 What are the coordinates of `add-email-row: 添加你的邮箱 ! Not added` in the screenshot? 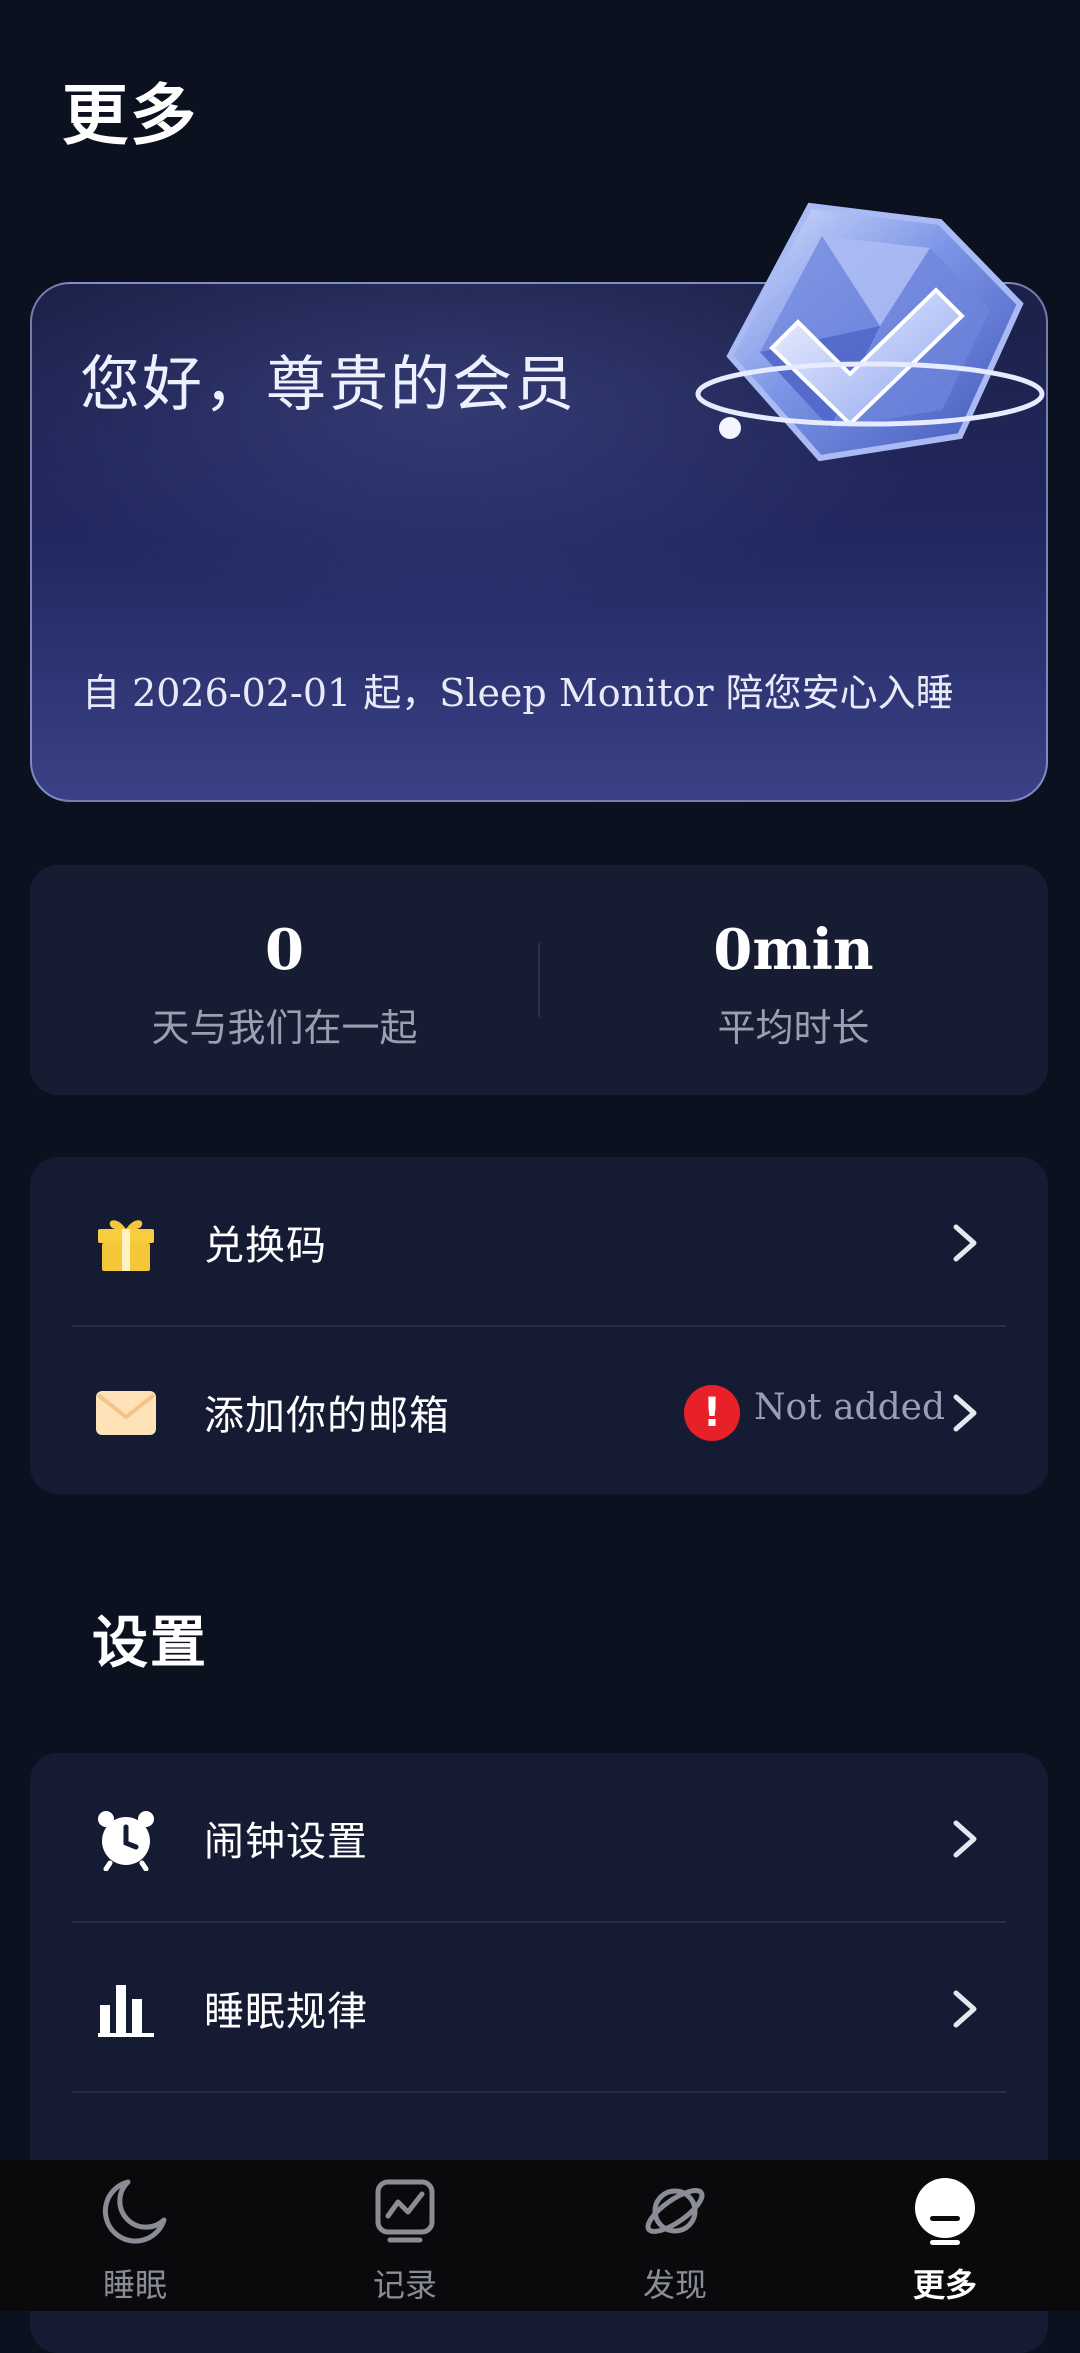 It's located at (539, 1410).